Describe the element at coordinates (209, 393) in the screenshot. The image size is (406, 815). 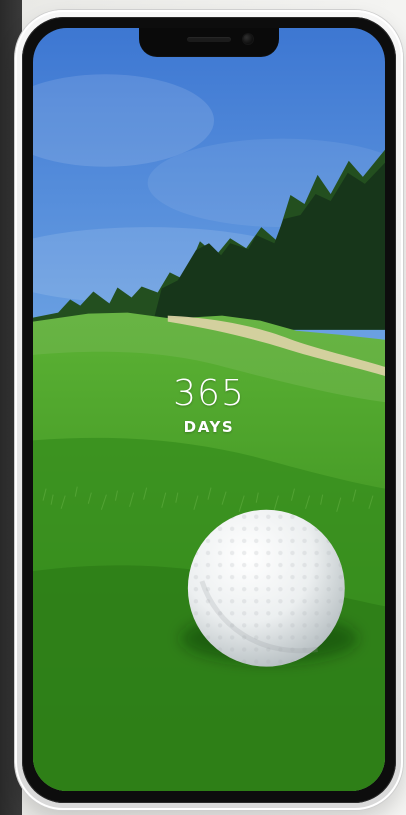
I see `counter-value: 365` at that location.